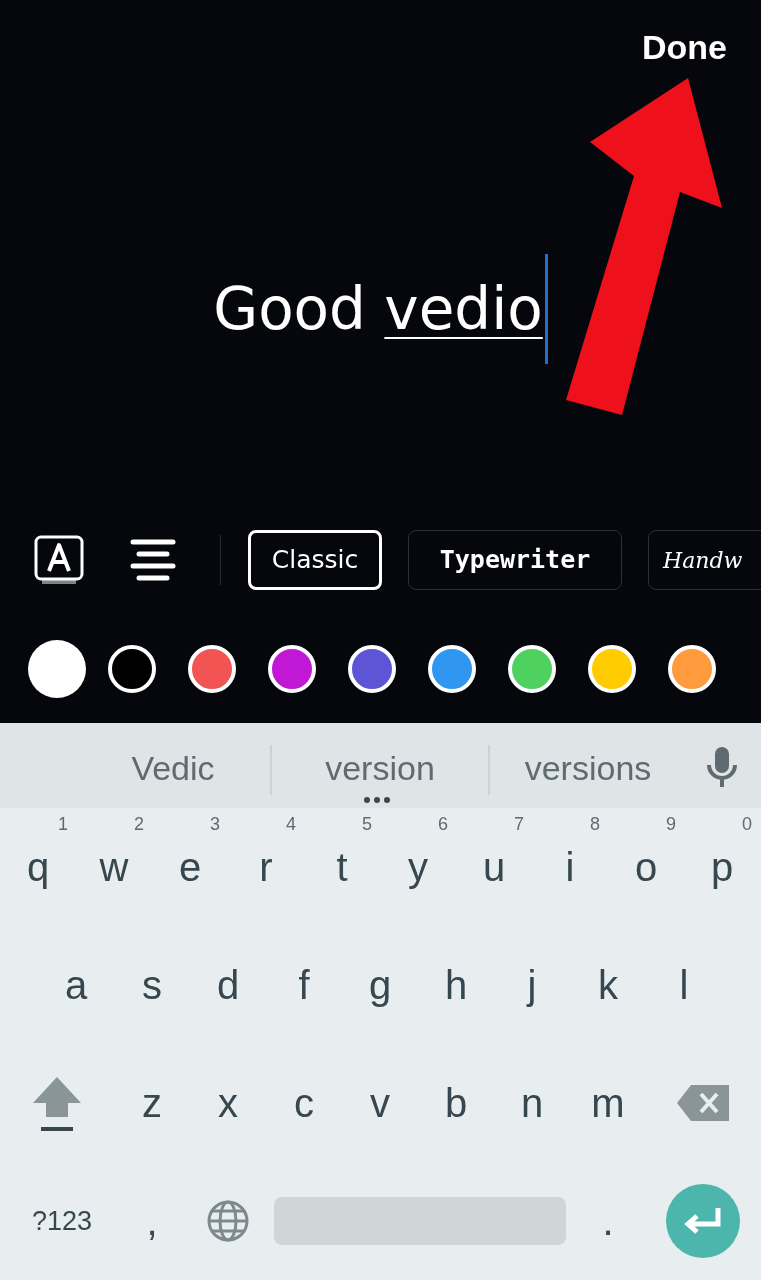 This screenshot has width=761, height=1280. I want to click on done-button: Done, so click(684, 47).